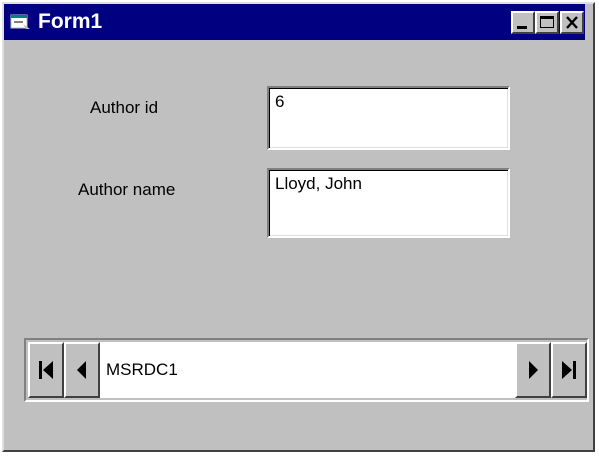  I want to click on data-control-caption: MSRDC1, so click(307, 370).